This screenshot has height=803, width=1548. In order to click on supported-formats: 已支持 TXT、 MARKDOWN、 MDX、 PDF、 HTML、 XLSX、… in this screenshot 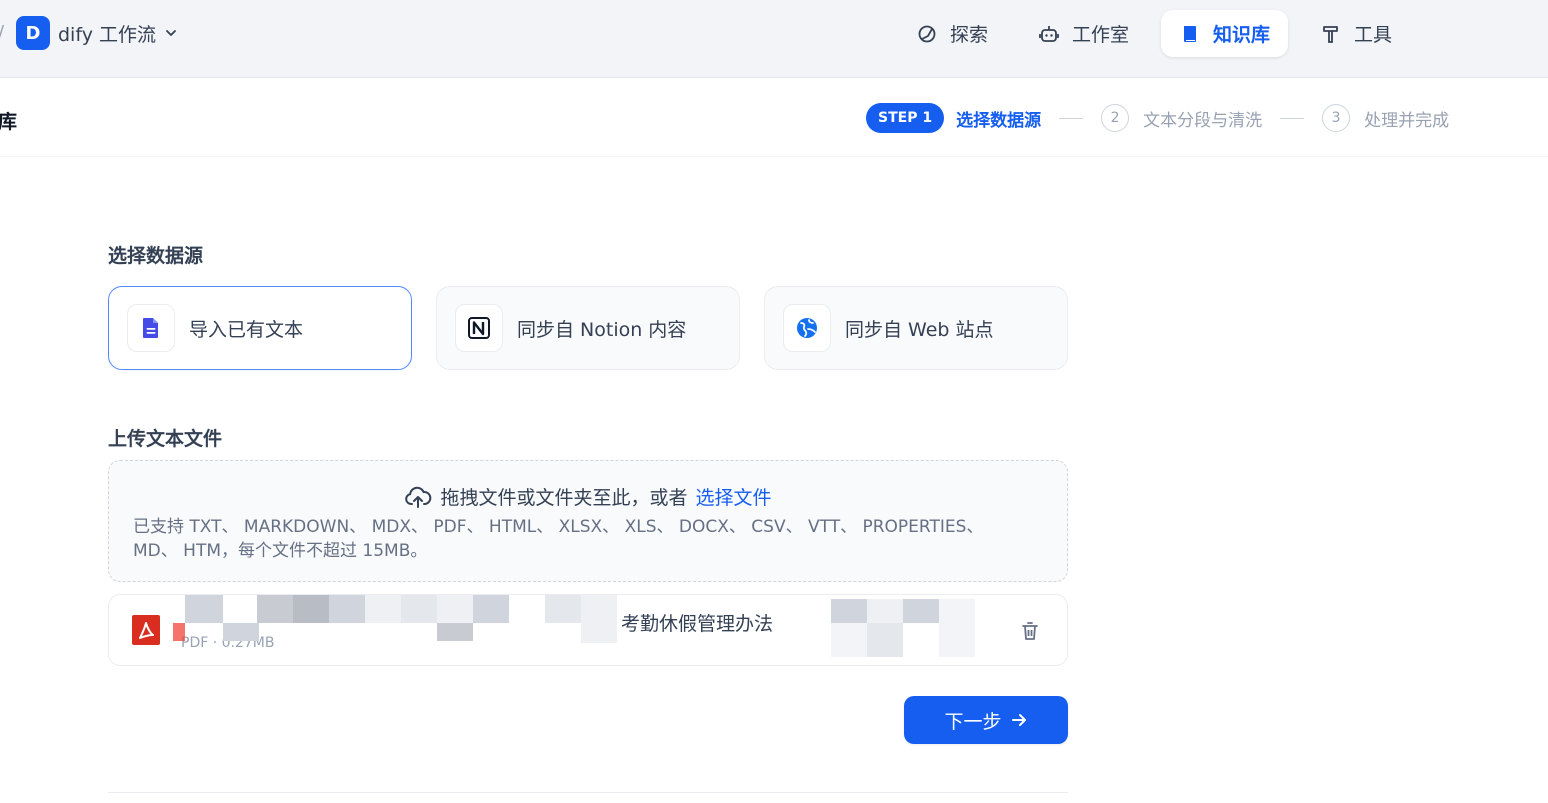, I will do `click(558, 539)`.